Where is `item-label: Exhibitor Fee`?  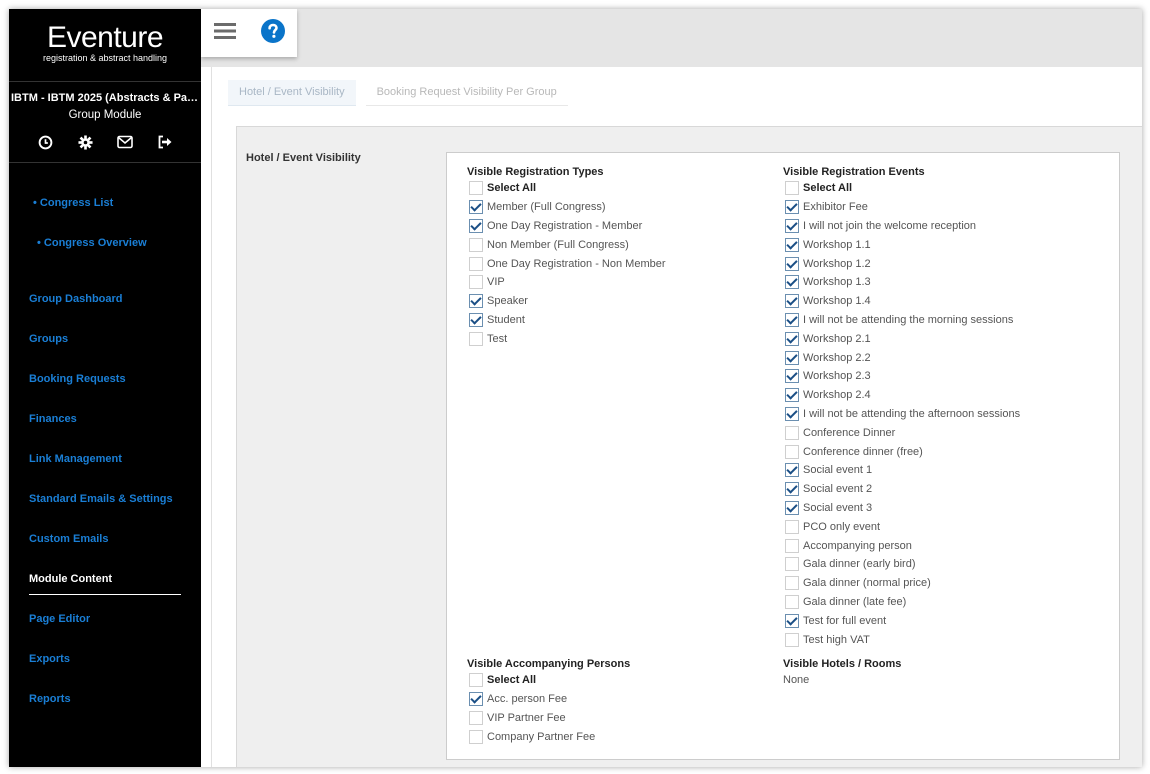 item-label: Exhibitor Fee is located at coordinates (835, 207).